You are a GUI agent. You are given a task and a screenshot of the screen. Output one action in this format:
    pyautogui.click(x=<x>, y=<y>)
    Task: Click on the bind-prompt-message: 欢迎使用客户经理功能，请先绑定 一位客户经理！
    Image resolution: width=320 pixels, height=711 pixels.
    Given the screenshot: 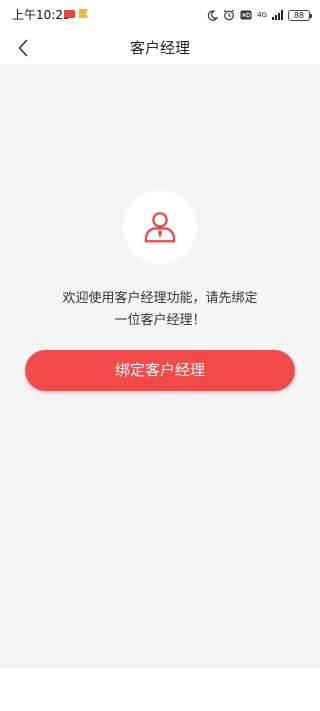 What is the action you would take?
    pyautogui.click(x=160, y=310)
    